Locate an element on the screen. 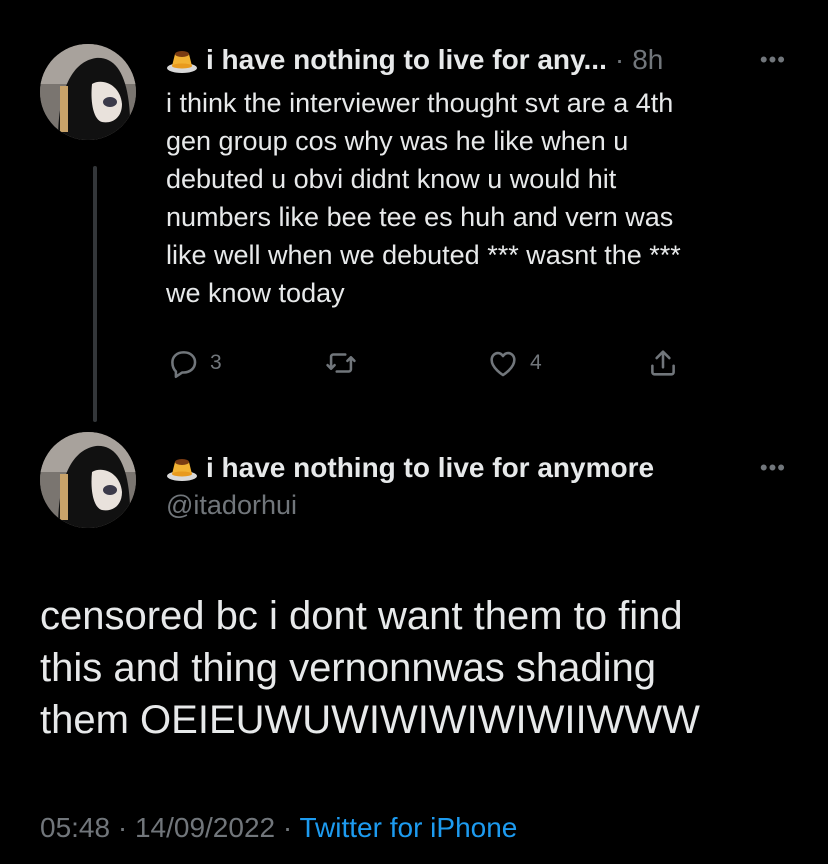  like-count: 4 is located at coordinates (536, 362).